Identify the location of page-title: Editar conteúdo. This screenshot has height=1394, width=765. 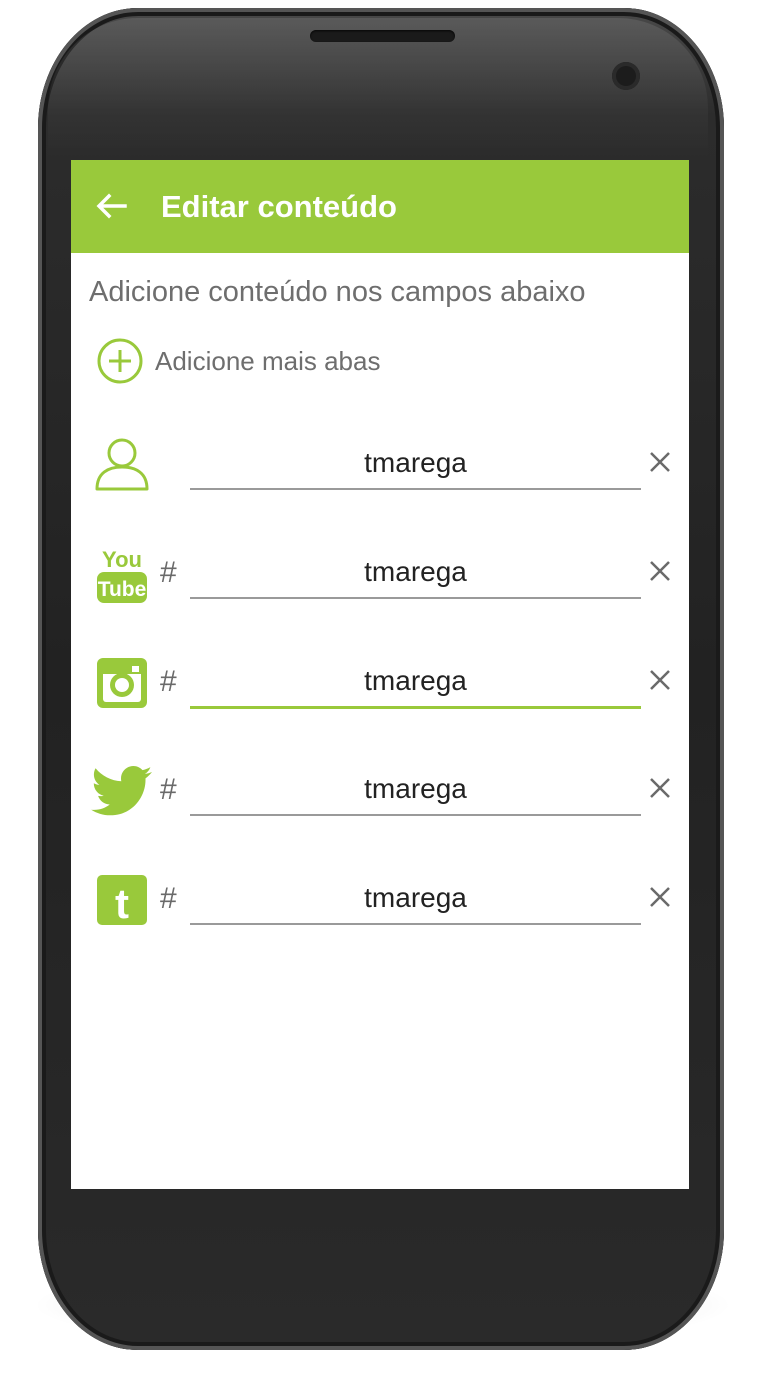
(279, 206).